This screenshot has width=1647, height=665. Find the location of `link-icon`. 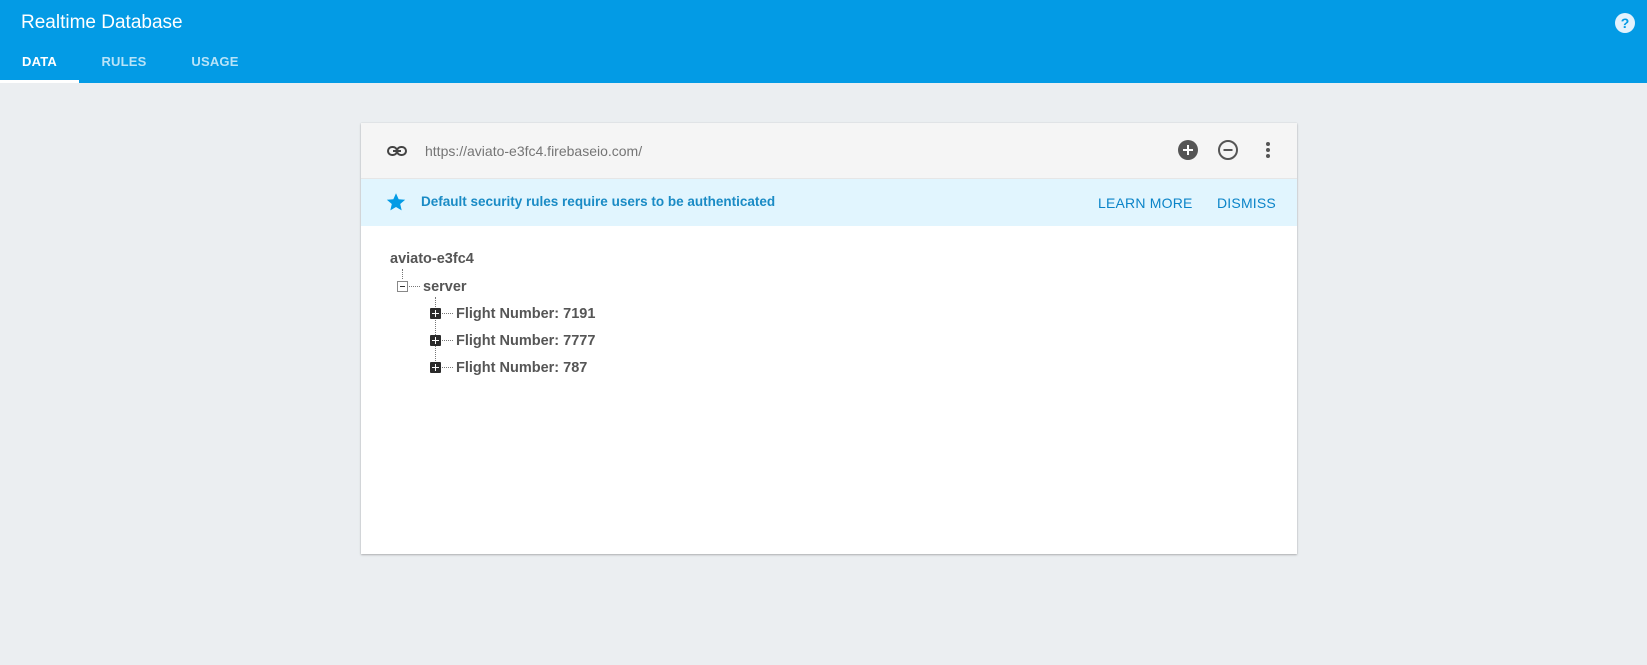

link-icon is located at coordinates (397, 151).